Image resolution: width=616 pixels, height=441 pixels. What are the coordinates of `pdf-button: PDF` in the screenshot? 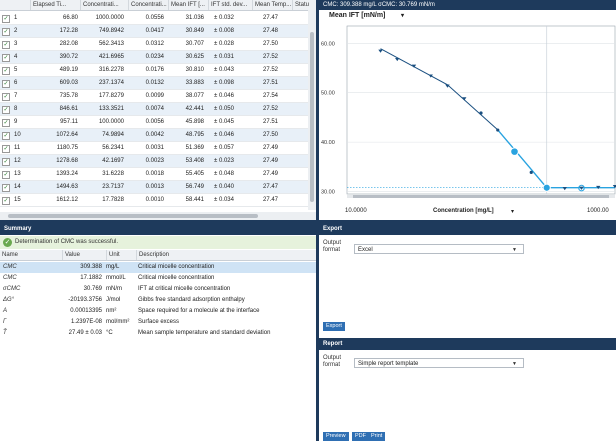 It's located at (360, 436).